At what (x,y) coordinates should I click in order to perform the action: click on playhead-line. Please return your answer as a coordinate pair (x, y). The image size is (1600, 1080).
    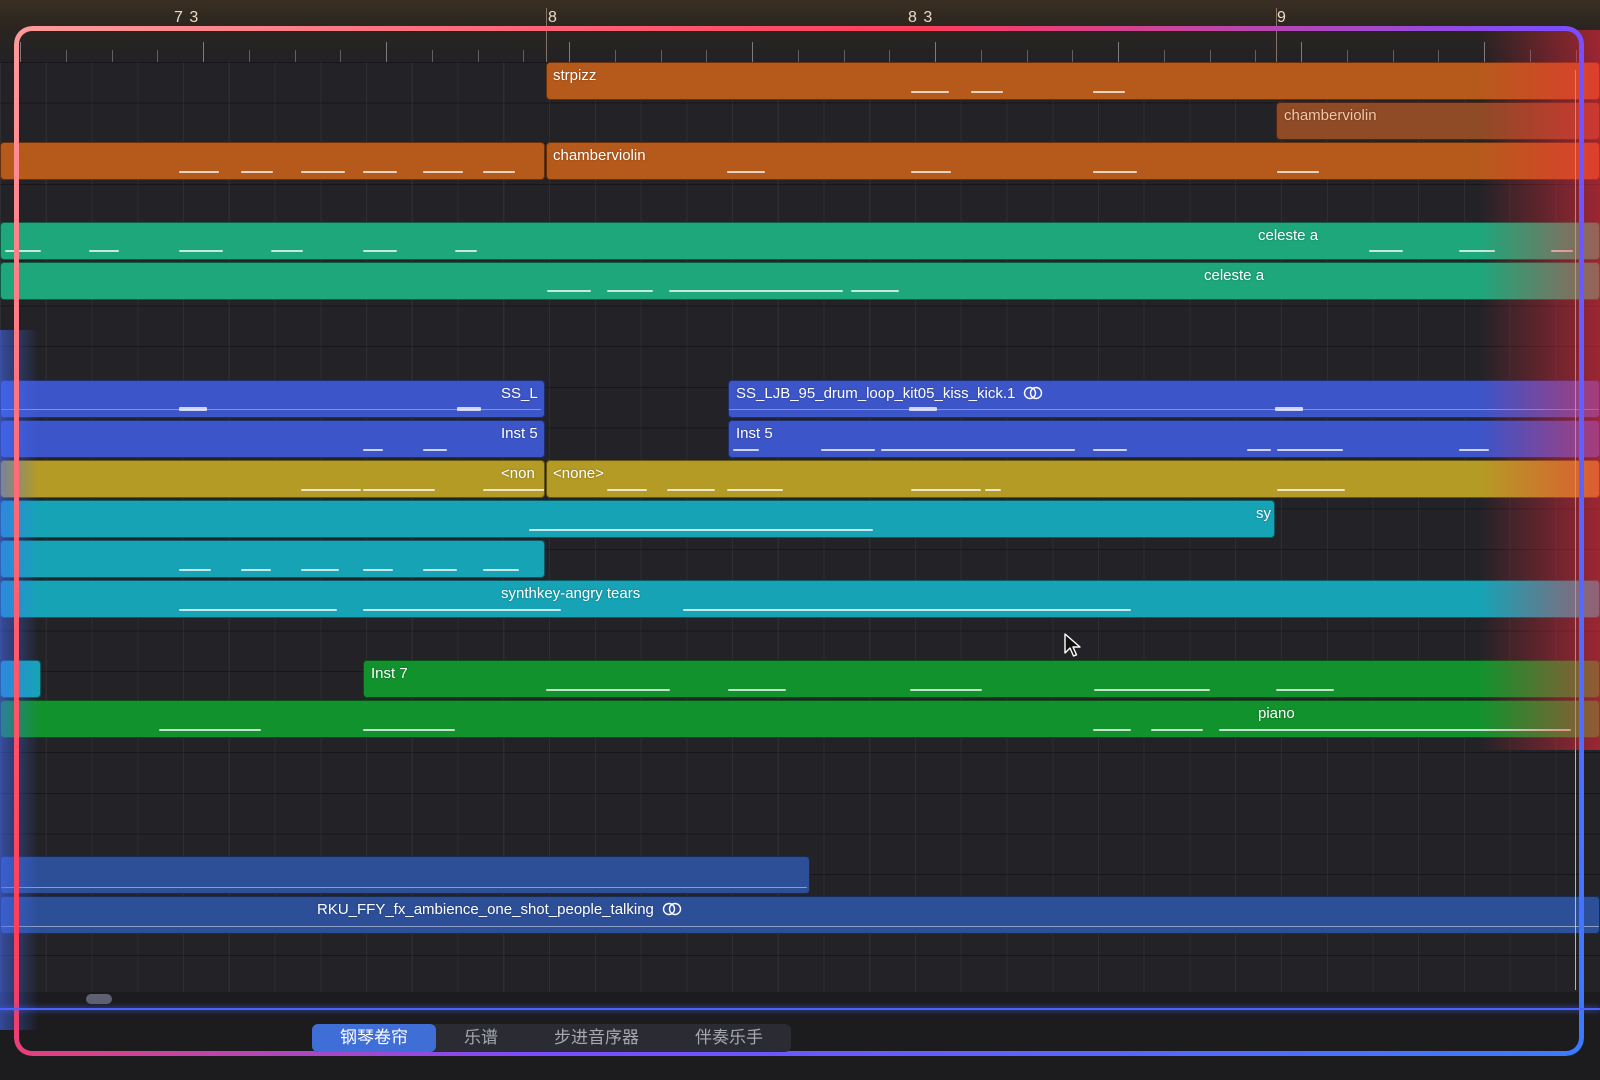
    Looking at the image, I should click on (1575, 530).